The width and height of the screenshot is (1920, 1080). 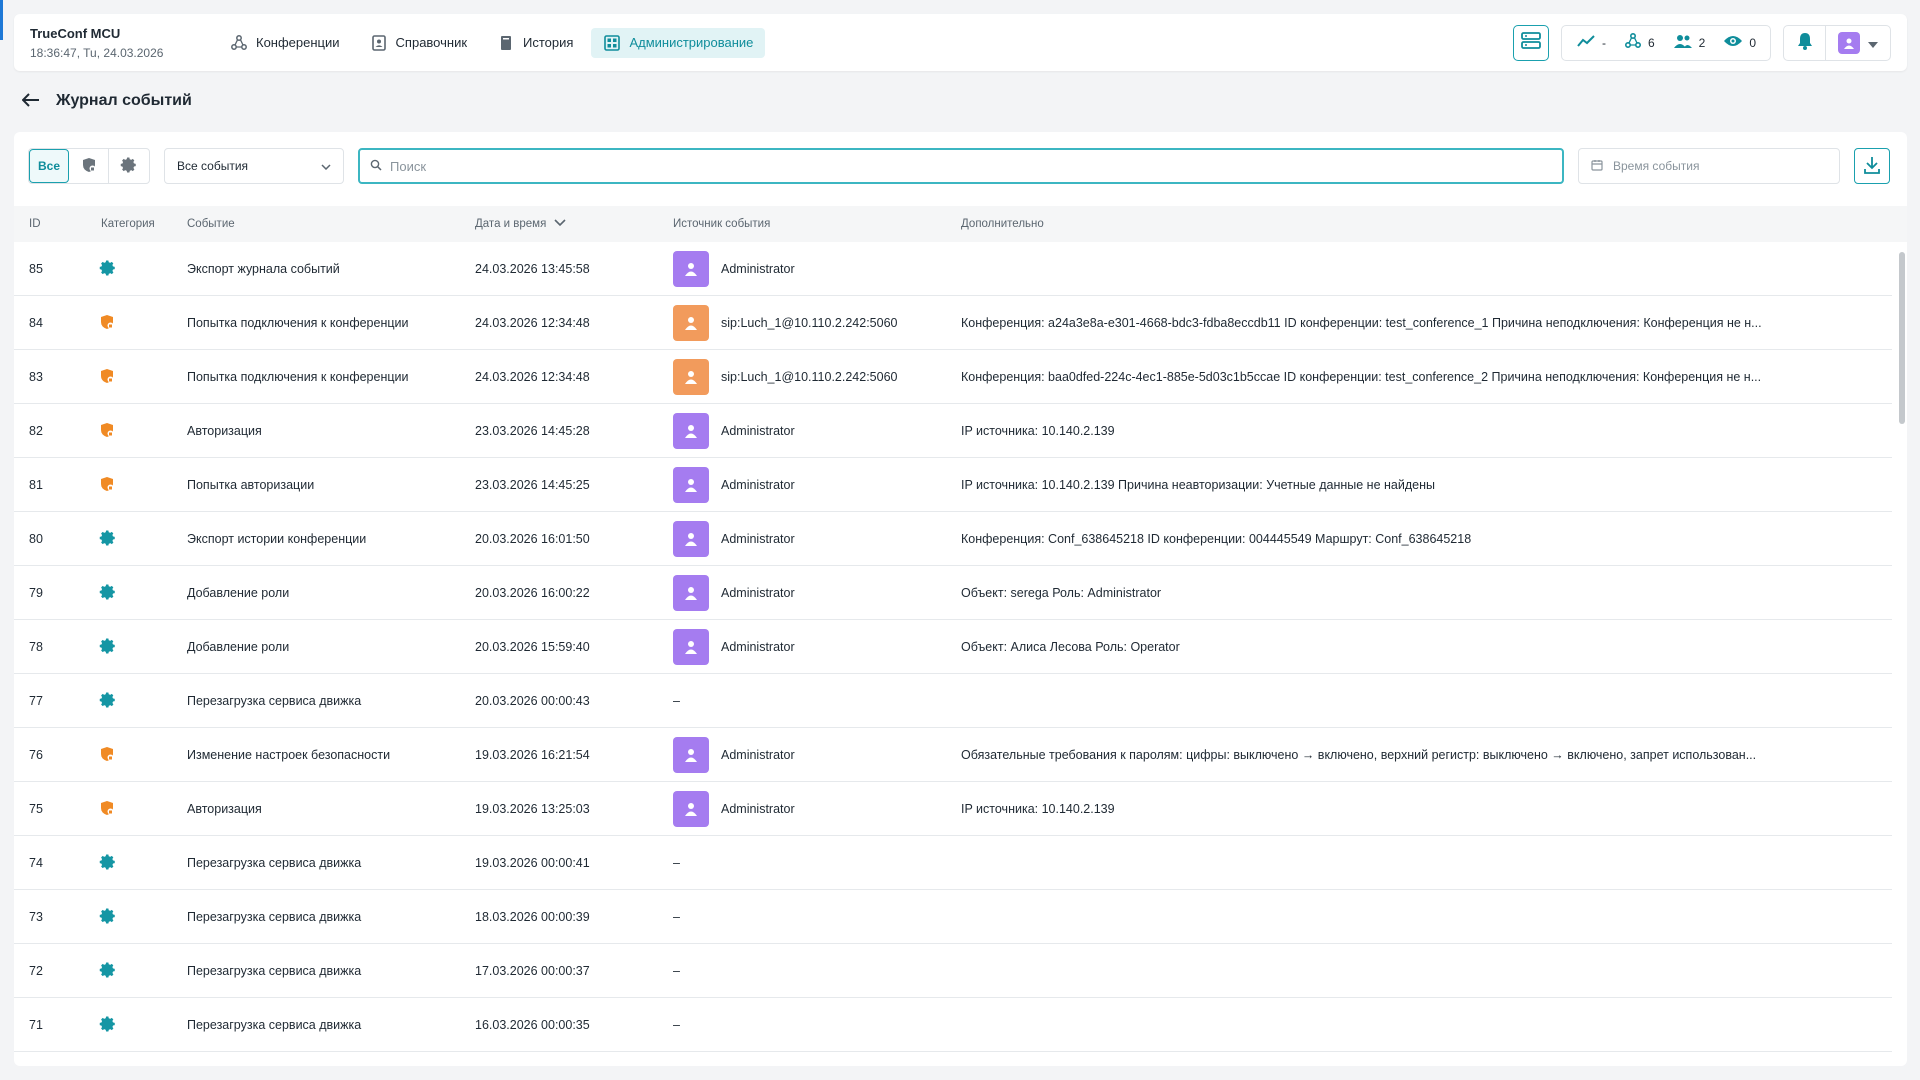 I want to click on category-filter: Все, so click(x=89, y=166).